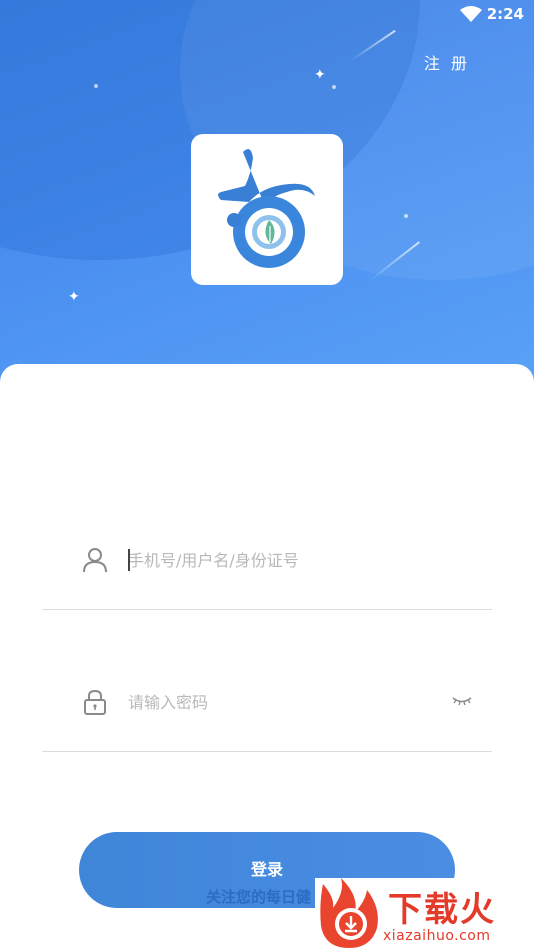  I want to click on lock-icon, so click(95, 702).